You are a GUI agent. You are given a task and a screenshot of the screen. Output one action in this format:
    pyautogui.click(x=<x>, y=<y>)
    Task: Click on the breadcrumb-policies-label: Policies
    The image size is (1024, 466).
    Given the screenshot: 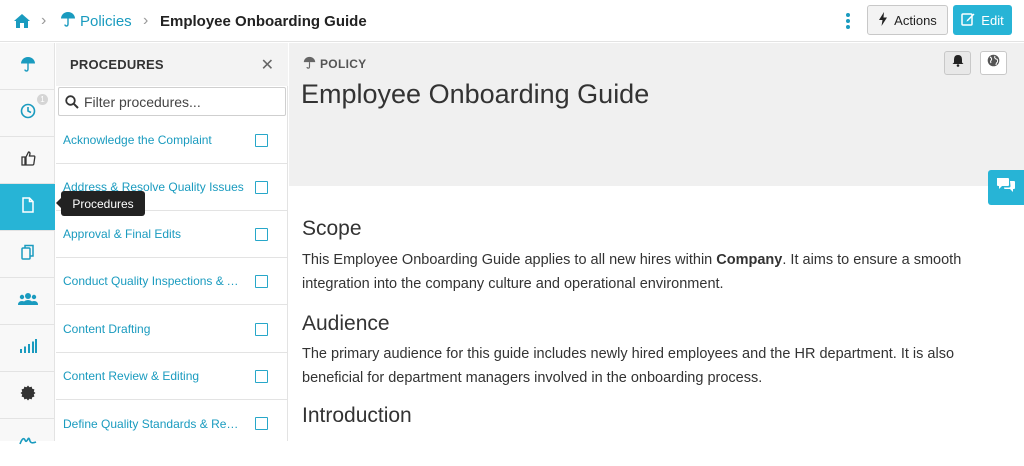 What is the action you would take?
    pyautogui.click(x=106, y=21)
    